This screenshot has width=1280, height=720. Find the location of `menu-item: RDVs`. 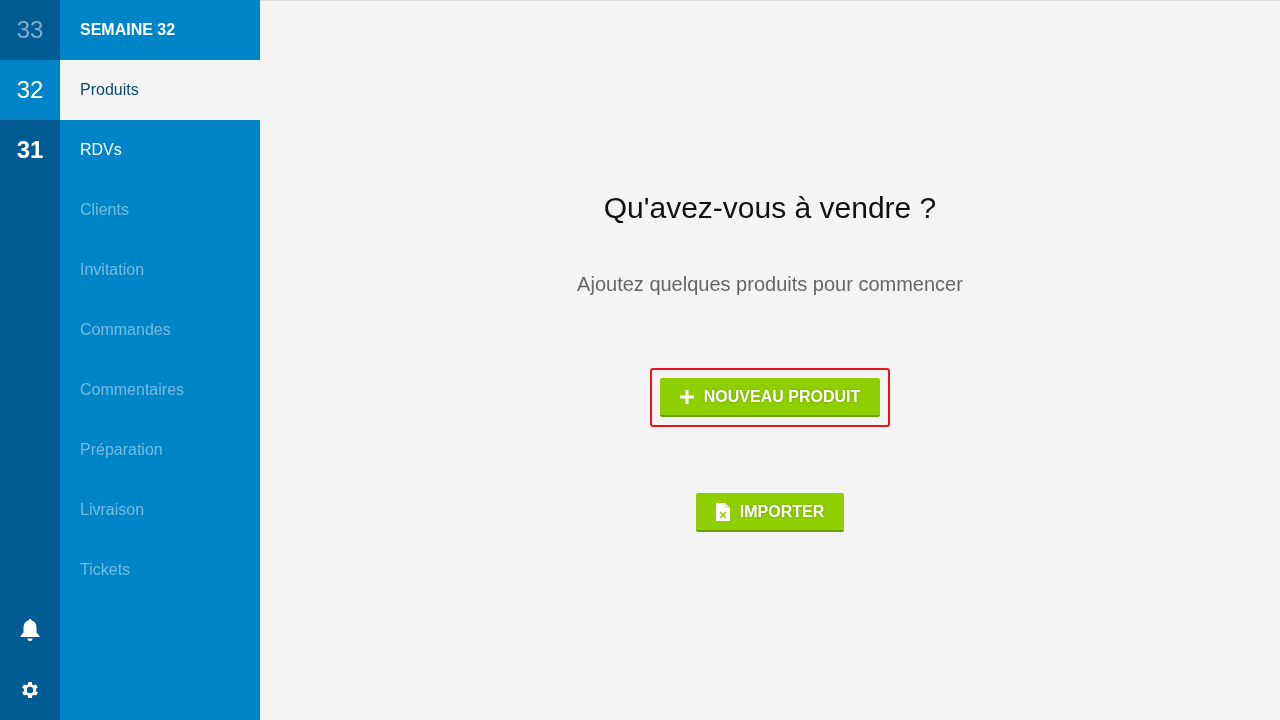

menu-item: RDVs is located at coordinates (160, 150).